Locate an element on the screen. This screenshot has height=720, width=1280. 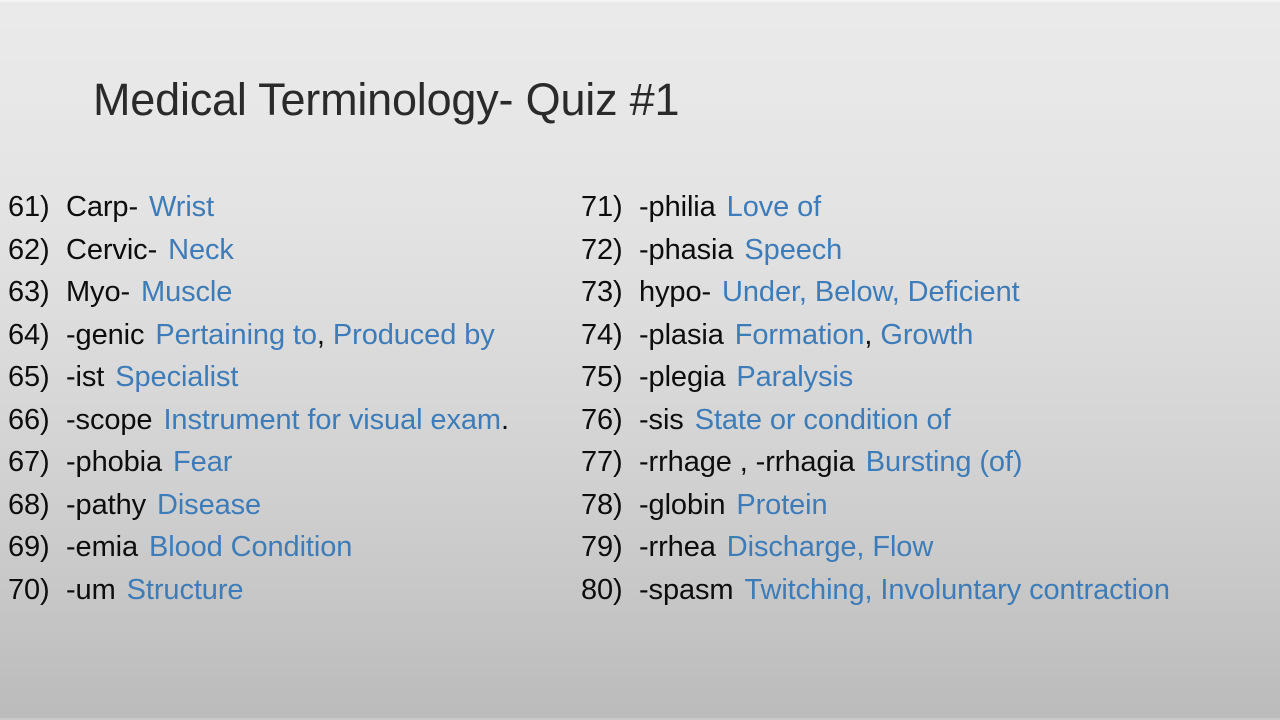
quiz-item-number: 74) is located at coordinates (602, 334).